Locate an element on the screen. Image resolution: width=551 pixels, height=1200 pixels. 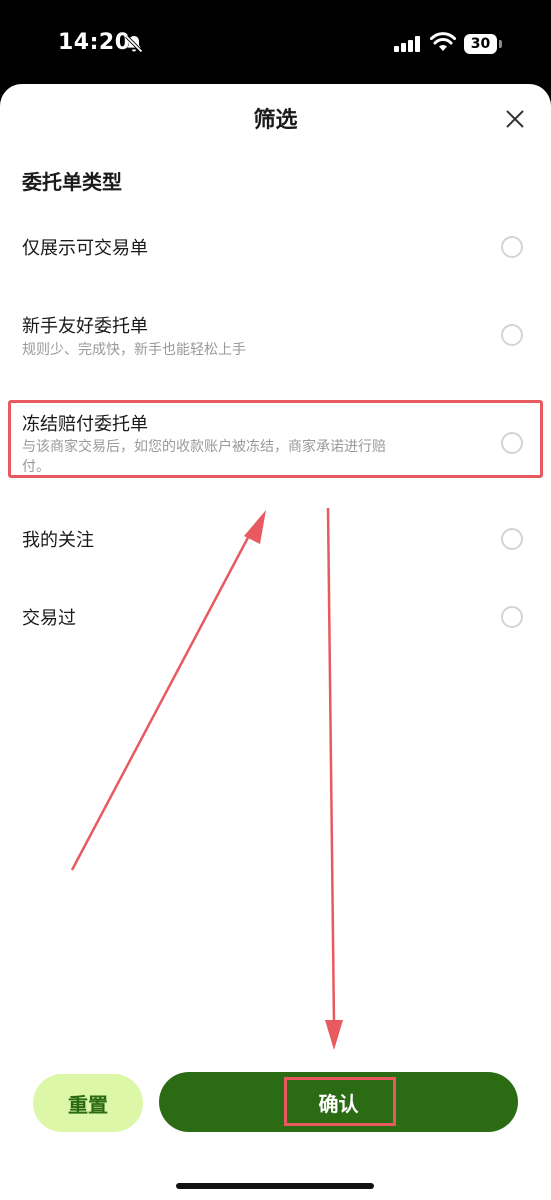
battery-icon: 30 is located at coordinates (483, 44).